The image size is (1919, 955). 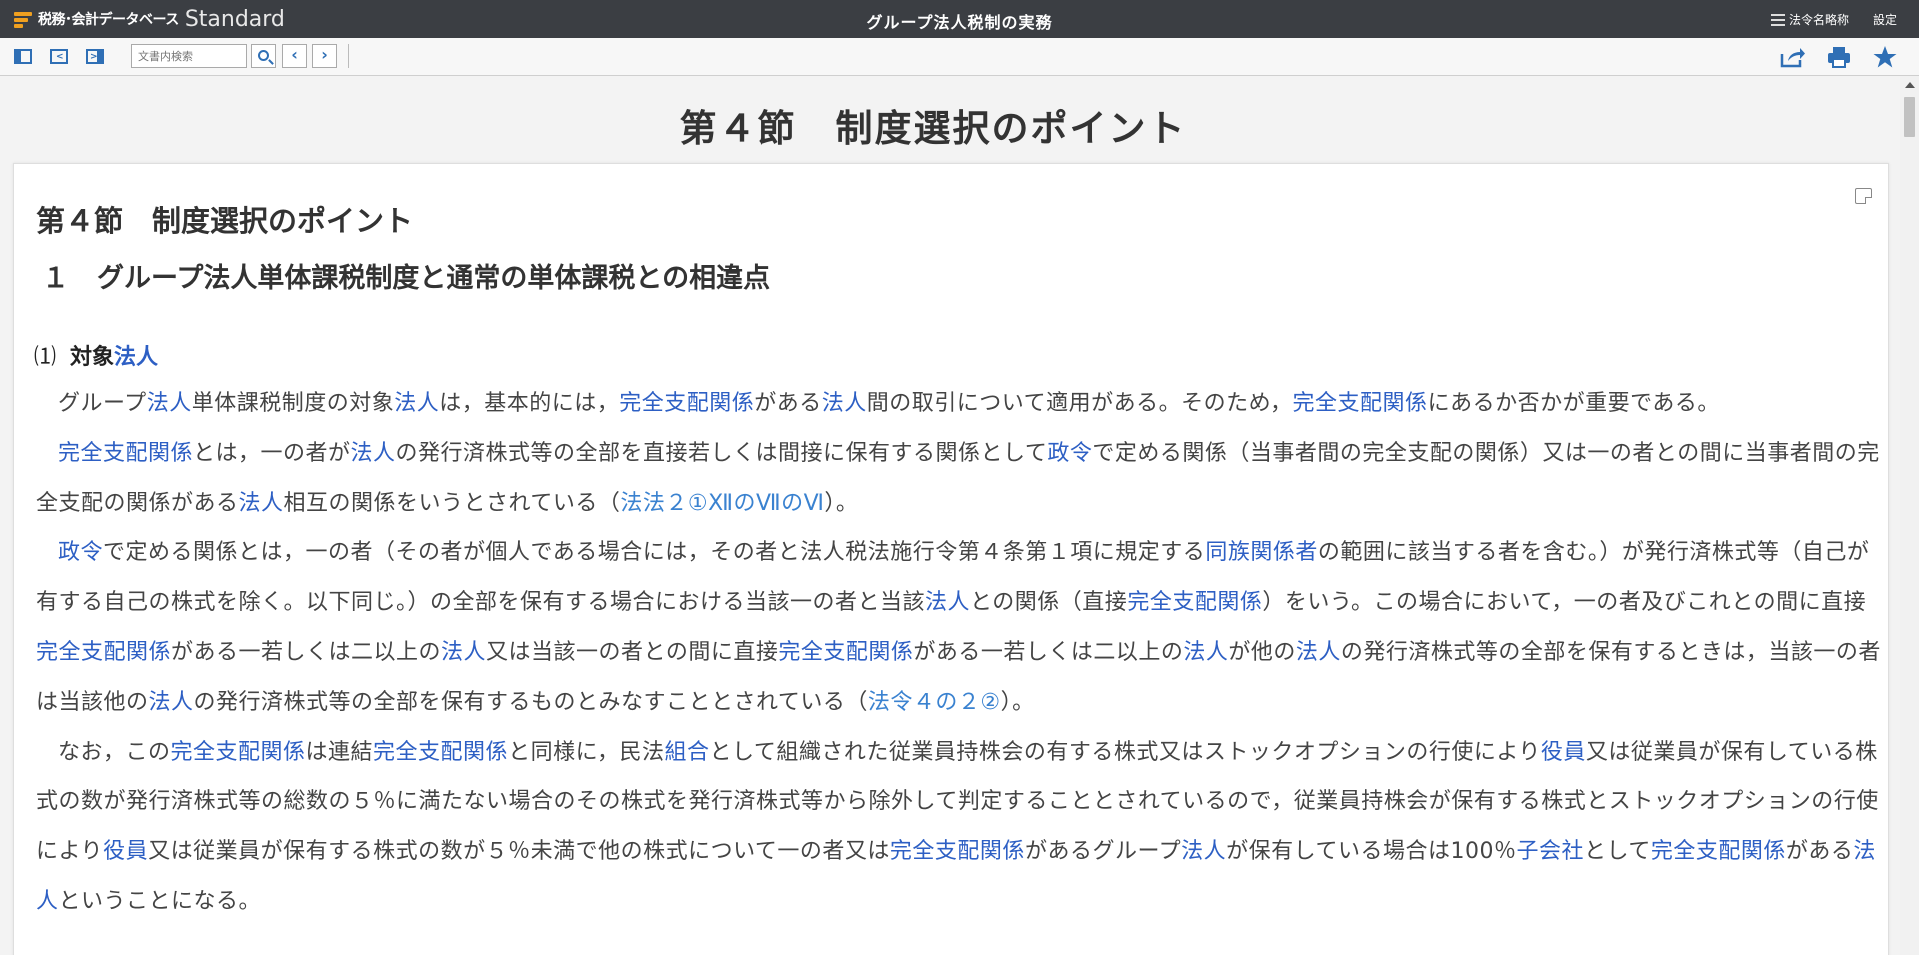 I want to click on body-text: 相互の関係をいうとされている（, so click(x=452, y=503).